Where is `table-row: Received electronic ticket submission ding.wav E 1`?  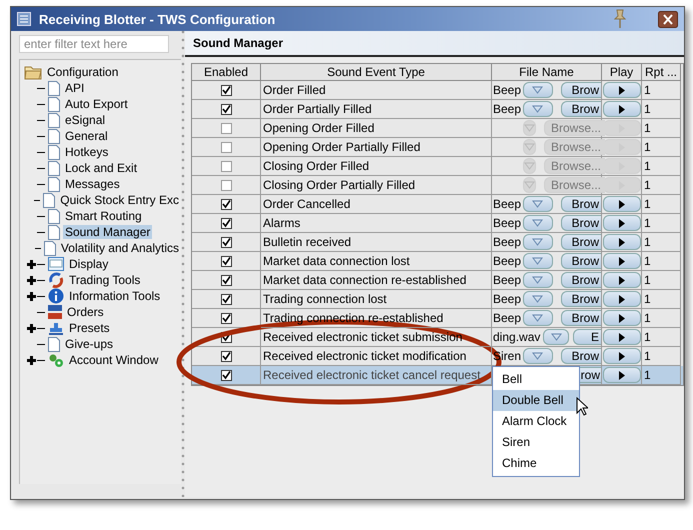 table-row: Received electronic ticket submission ding.wav E 1 is located at coordinates (437, 337).